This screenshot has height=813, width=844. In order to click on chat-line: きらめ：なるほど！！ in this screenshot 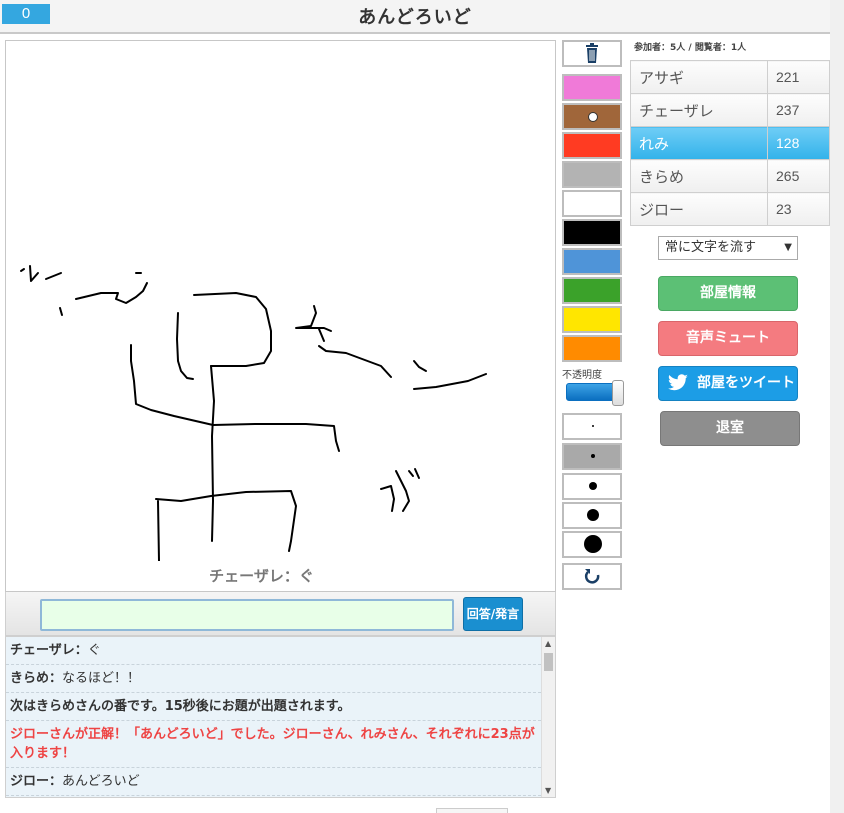, I will do `click(273, 679)`.